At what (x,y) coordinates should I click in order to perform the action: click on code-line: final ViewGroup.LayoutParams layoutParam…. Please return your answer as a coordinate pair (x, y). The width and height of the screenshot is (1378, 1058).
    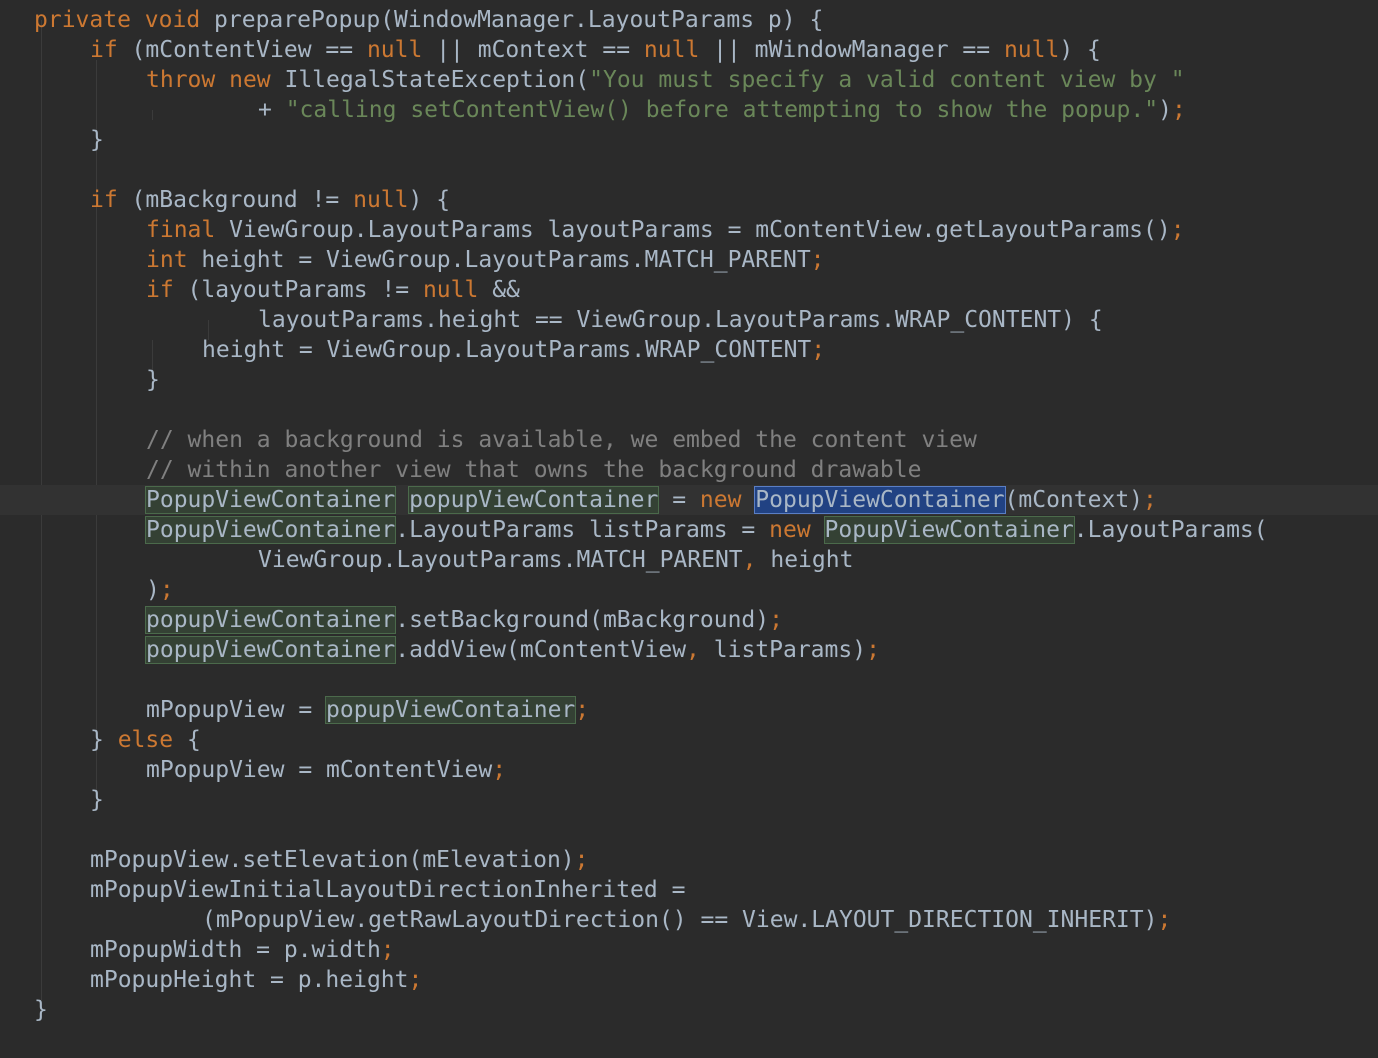
    Looking at the image, I should click on (689, 230).